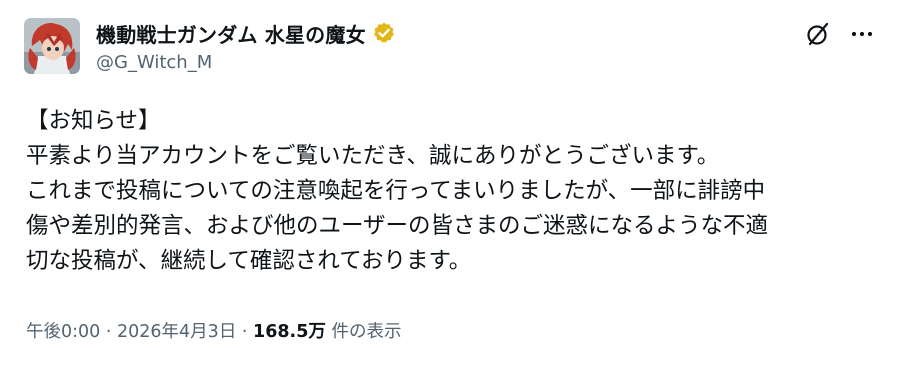 The image size is (900, 369). I want to click on post-time: 午後0:00, so click(63, 332).